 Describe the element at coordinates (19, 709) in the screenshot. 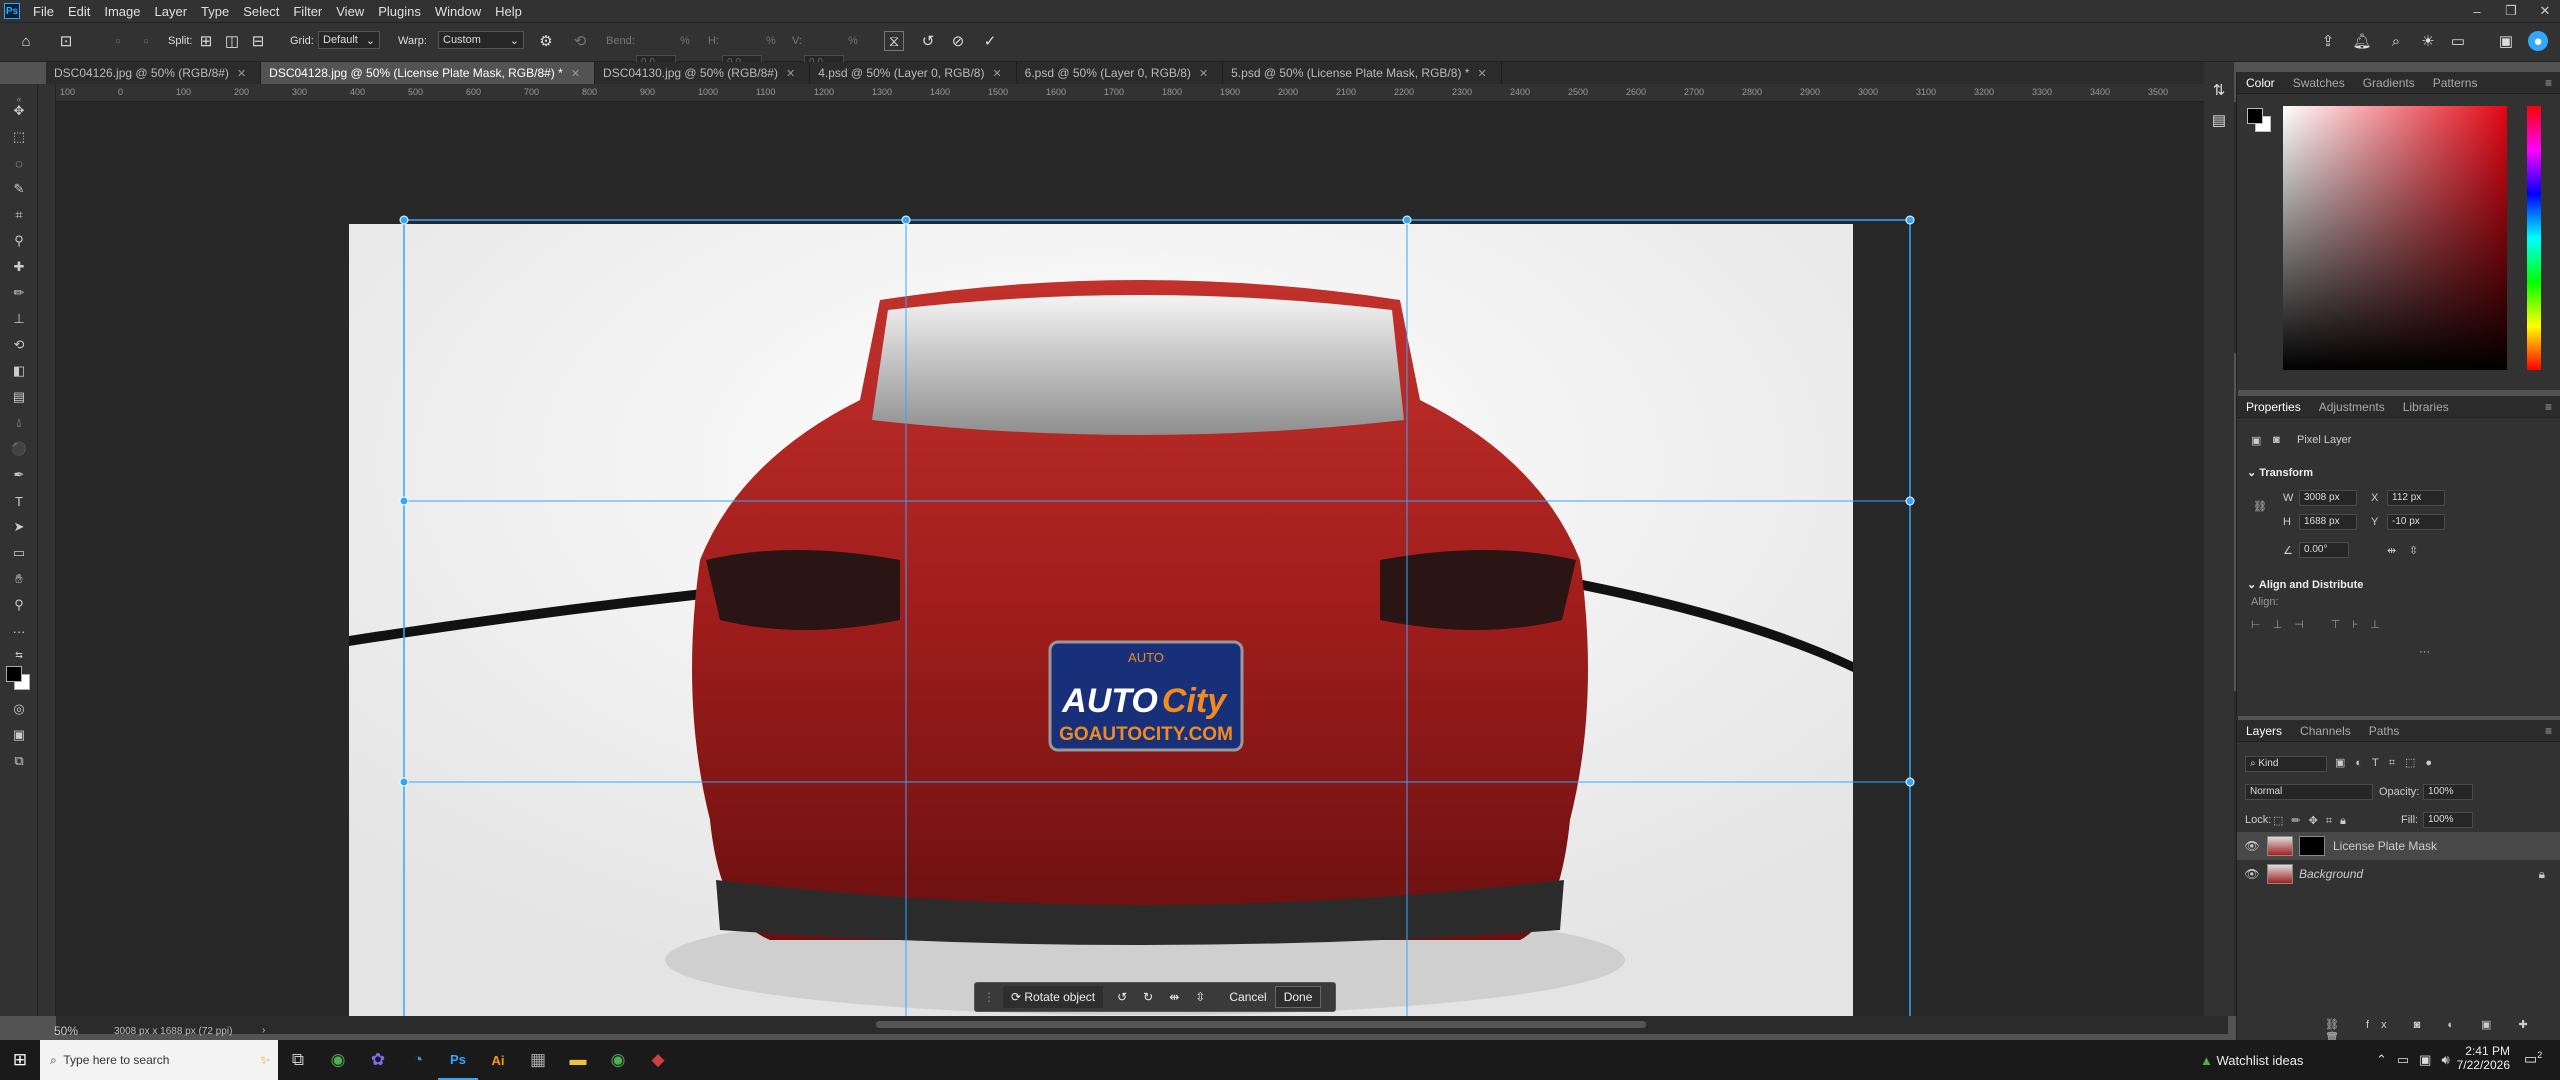

I see `quick-mask-icon: ◎` at that location.